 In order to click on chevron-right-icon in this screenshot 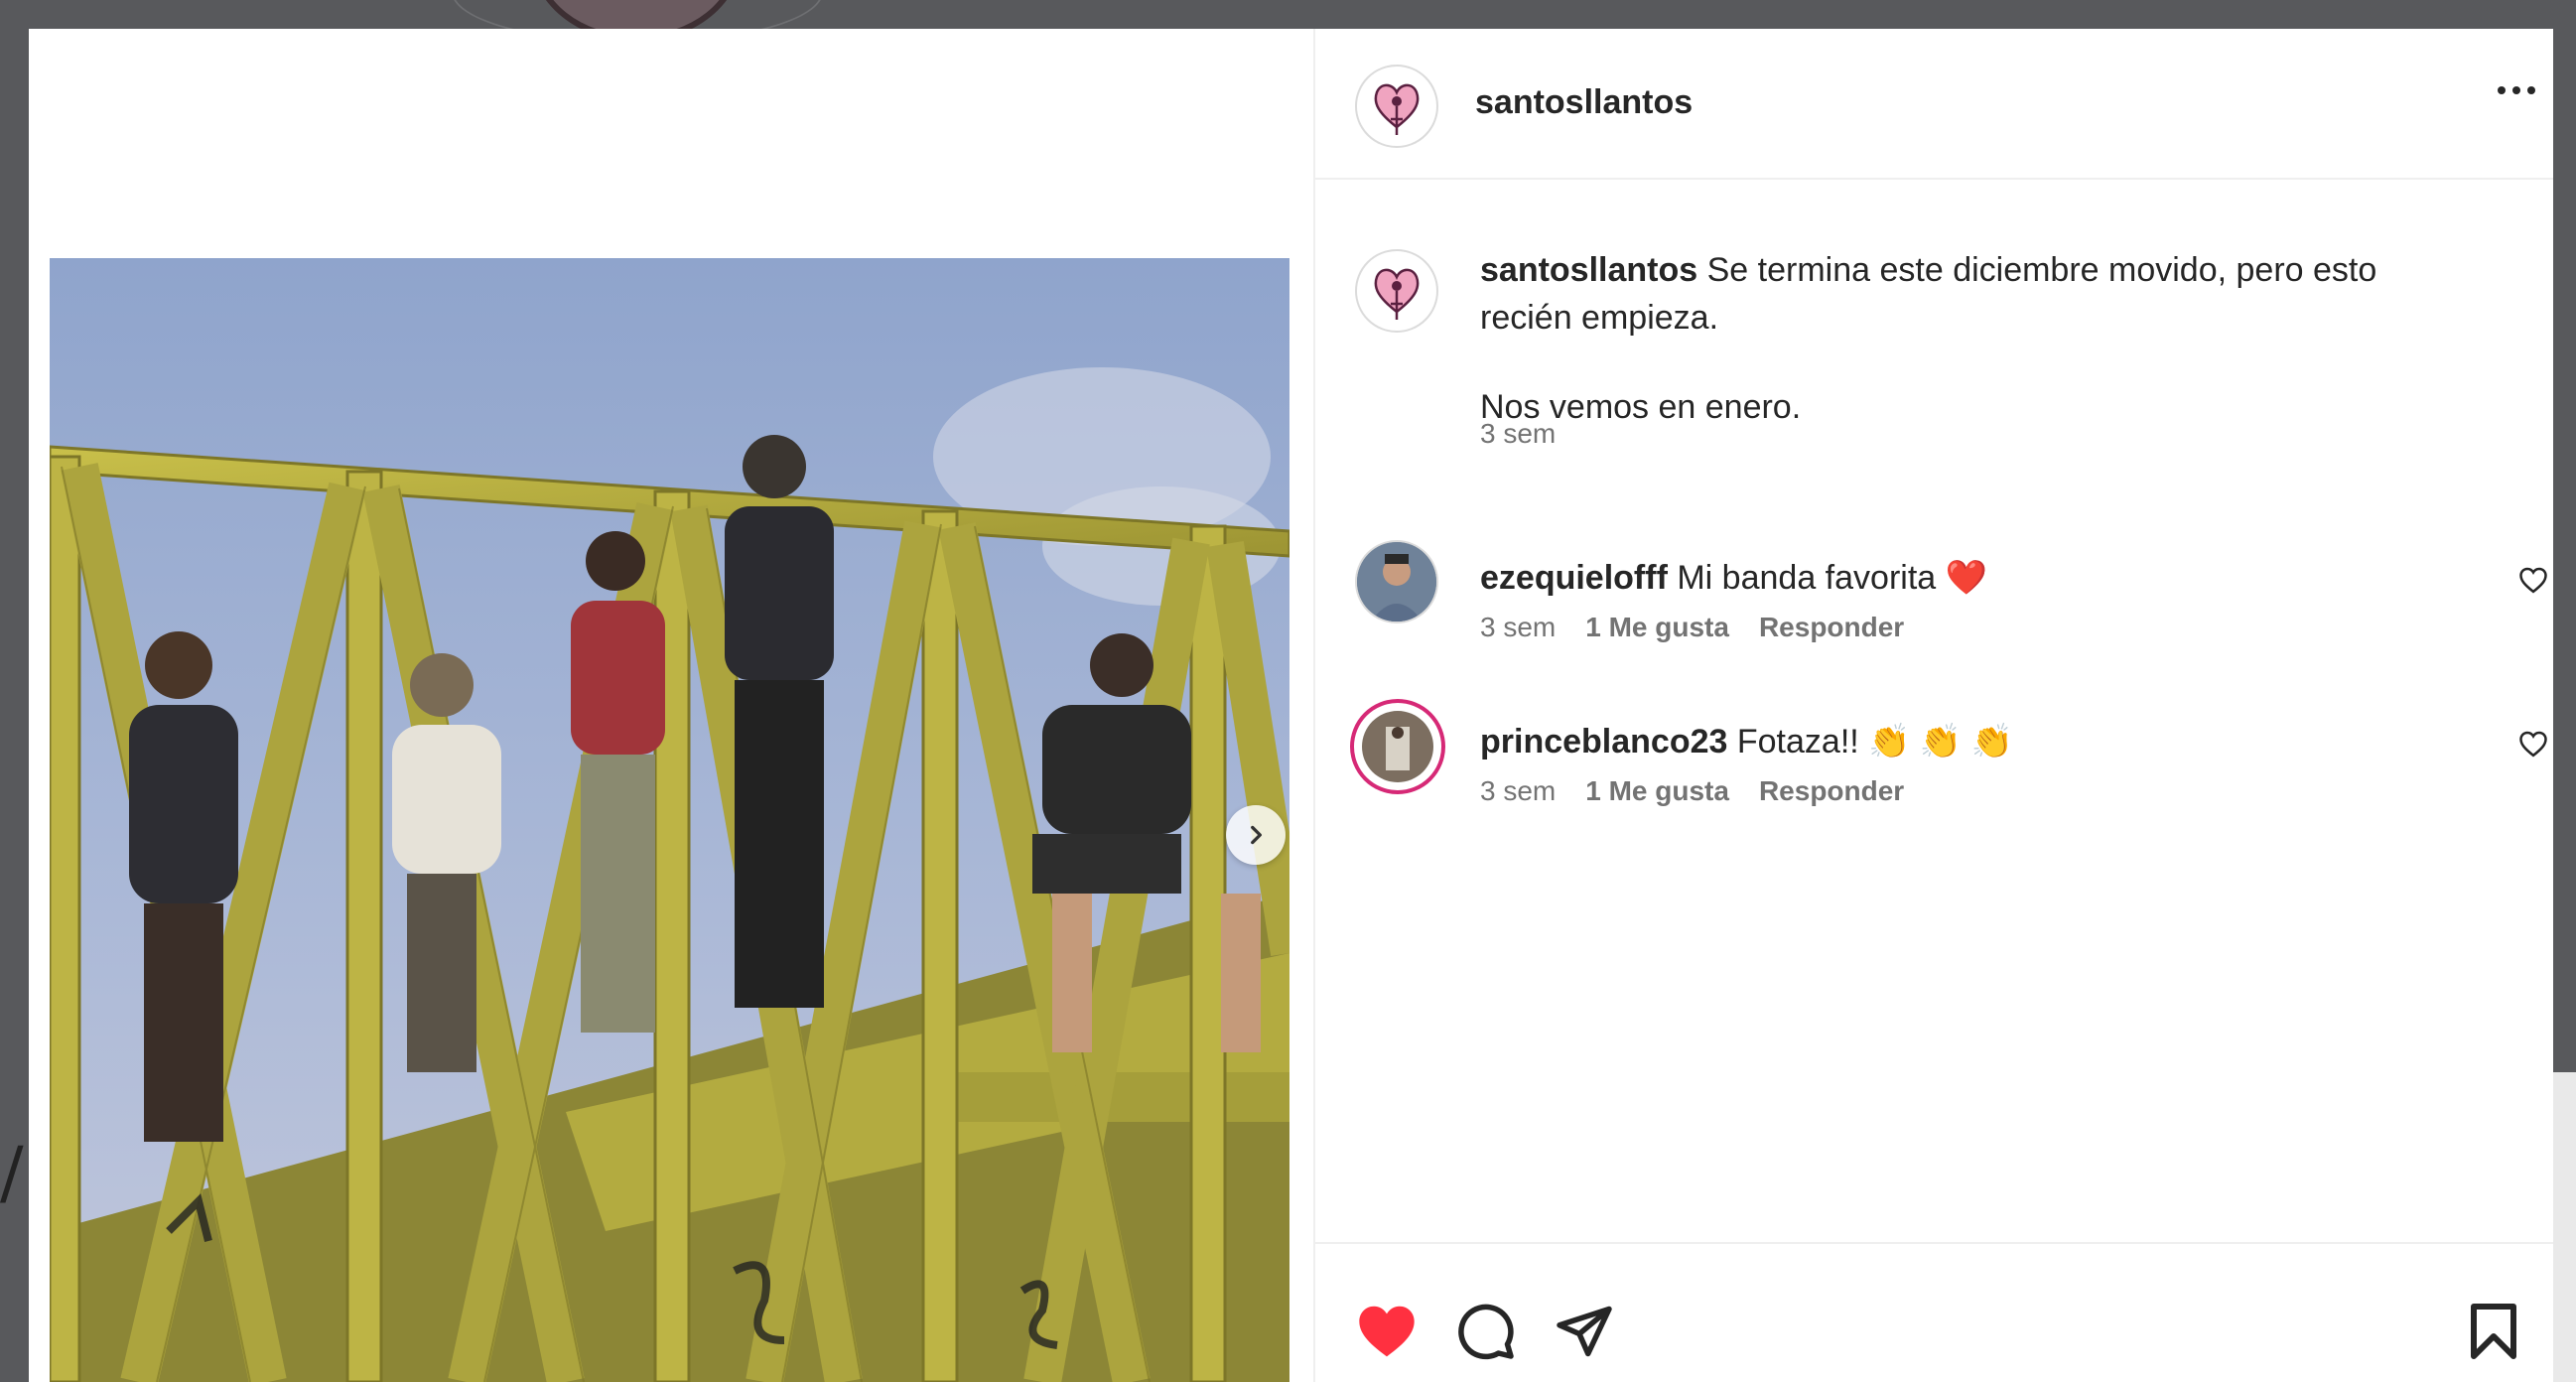, I will do `click(1256, 835)`.